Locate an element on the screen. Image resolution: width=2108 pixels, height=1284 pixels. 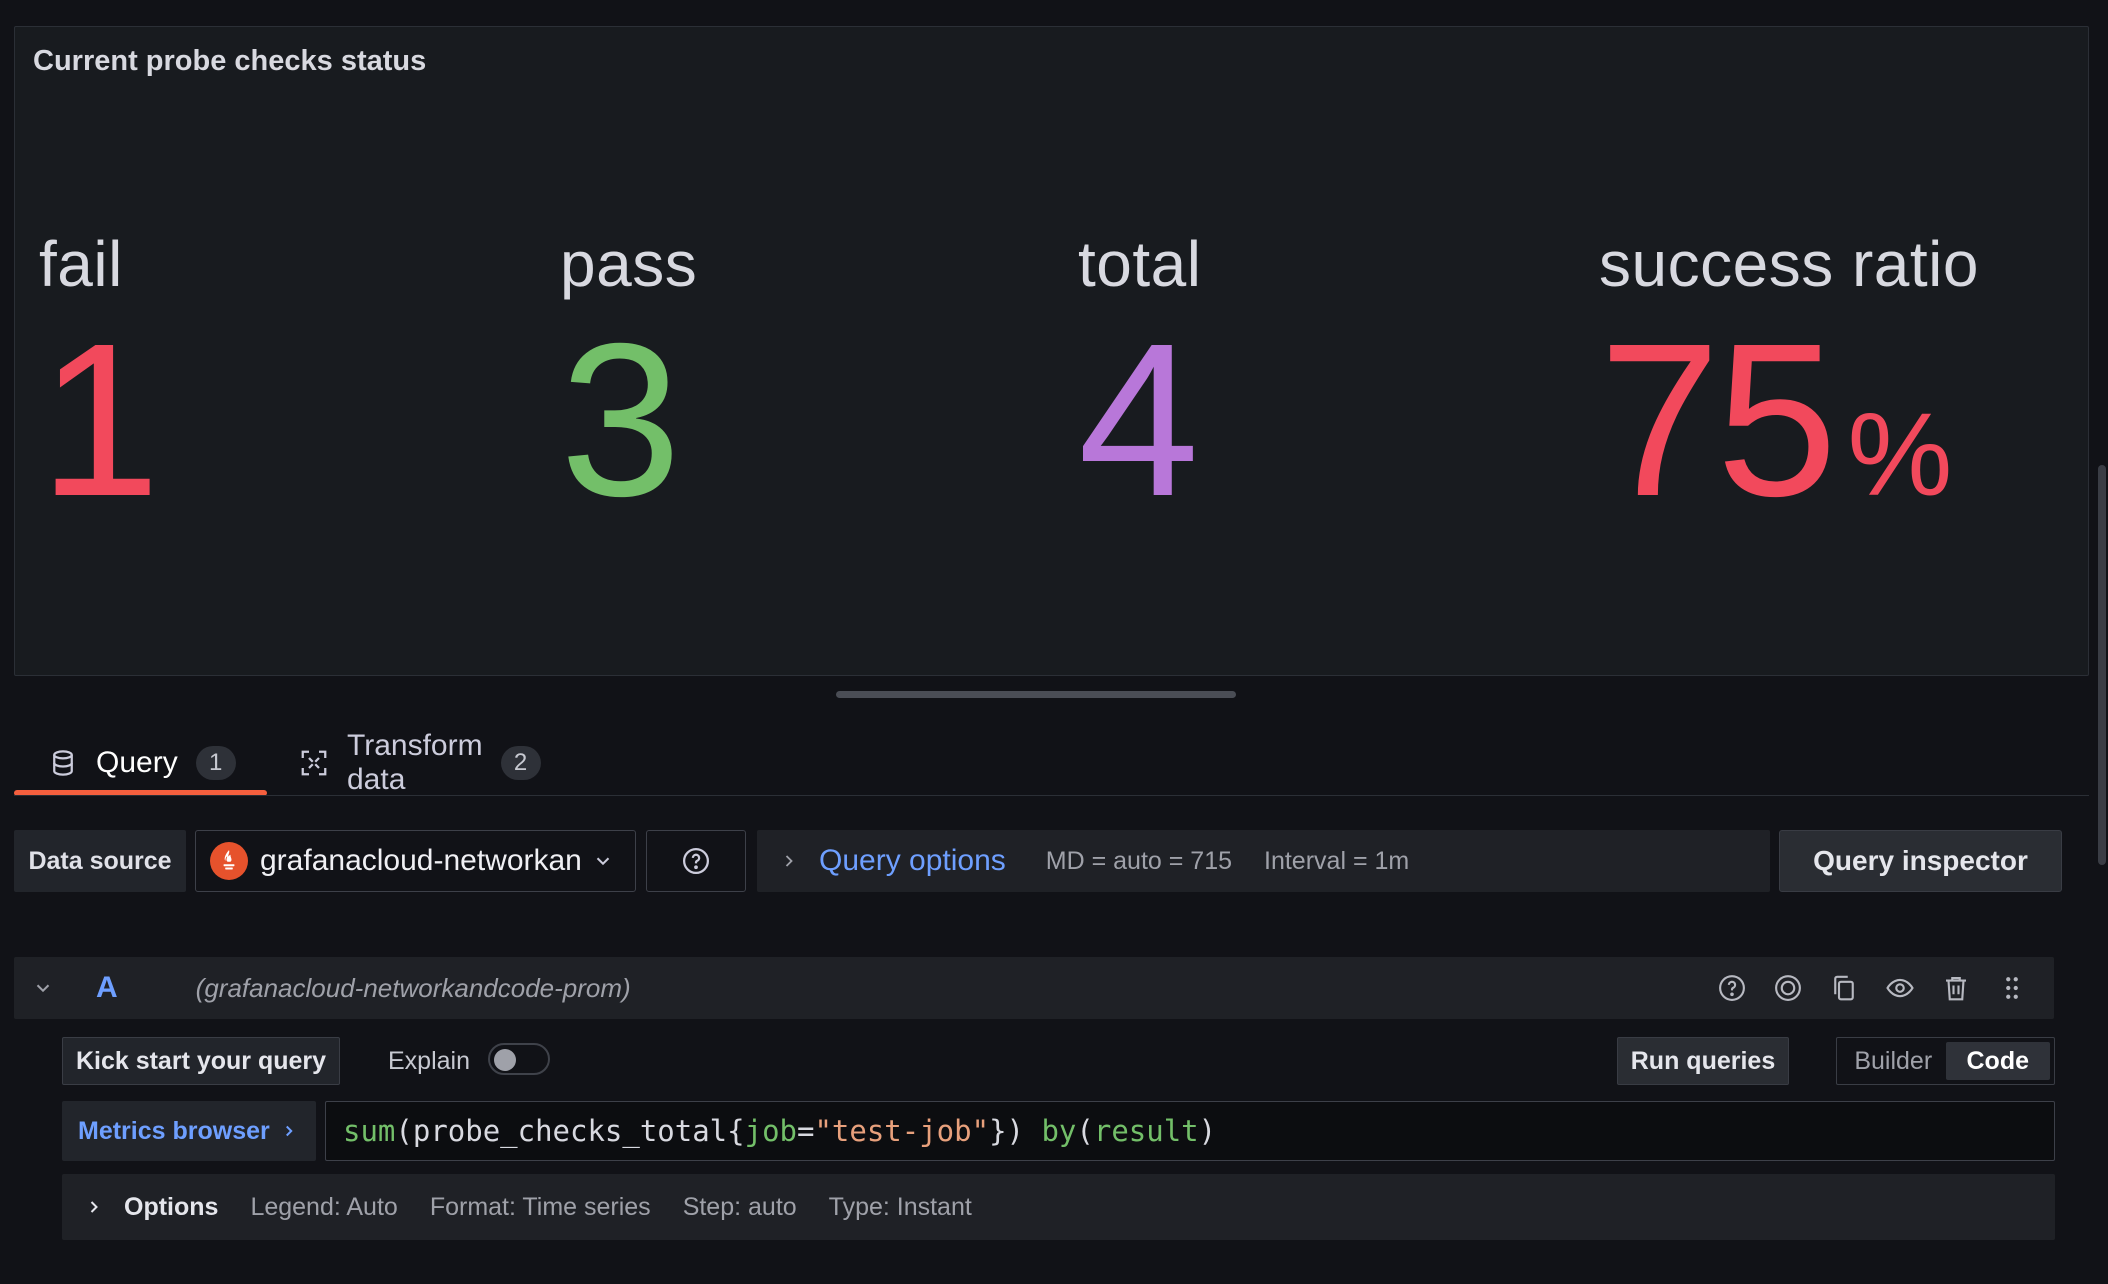
query-options-title: Query options is located at coordinates (912, 860).